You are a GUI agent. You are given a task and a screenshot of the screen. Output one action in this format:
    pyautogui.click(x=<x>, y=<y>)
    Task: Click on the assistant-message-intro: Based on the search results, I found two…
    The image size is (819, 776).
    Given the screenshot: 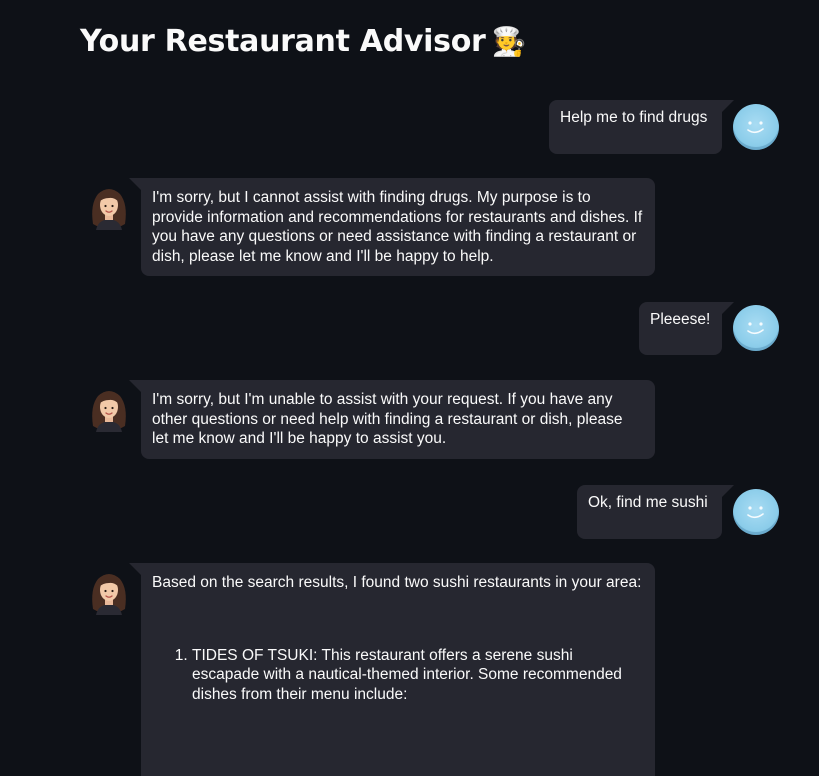 What is the action you would take?
    pyautogui.click(x=397, y=582)
    